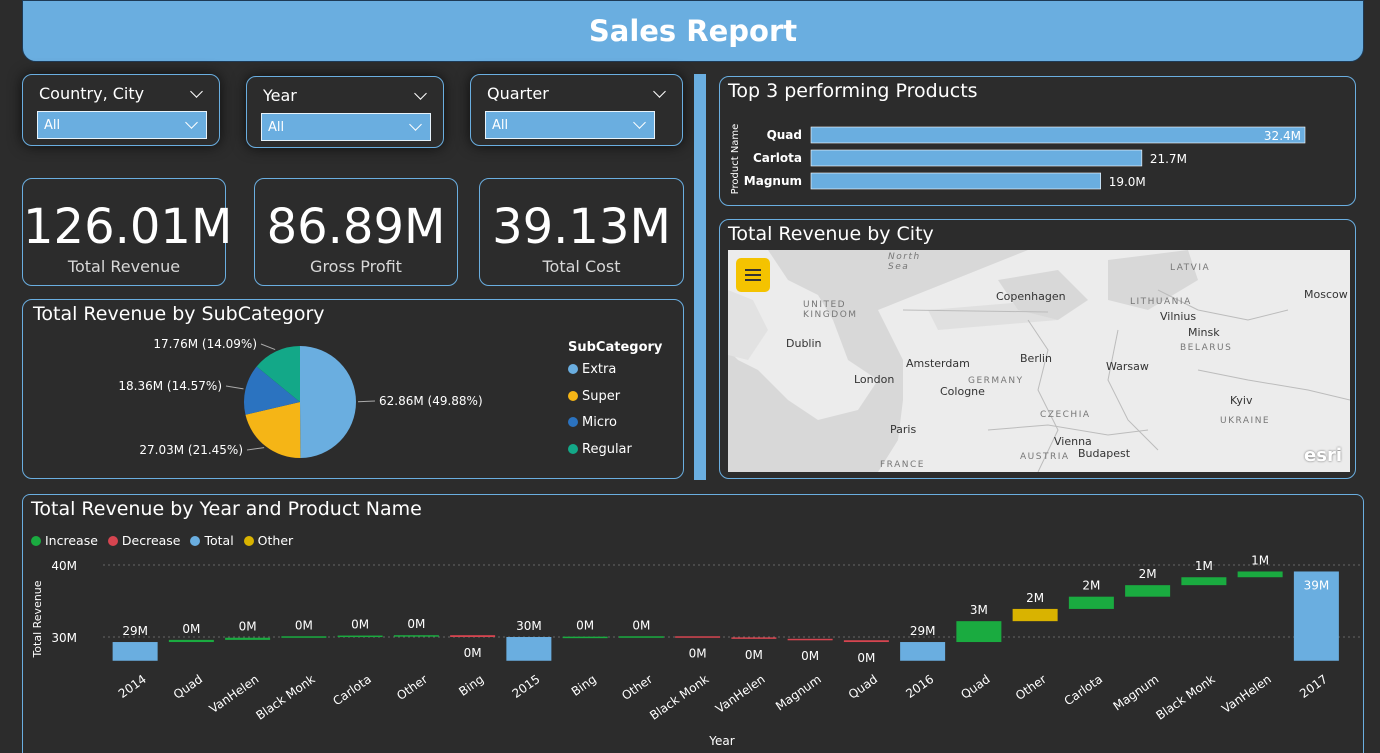 This screenshot has width=1380, height=753. Describe the element at coordinates (500, 125) in the screenshot. I see `slicer-quarter-value: All` at that location.